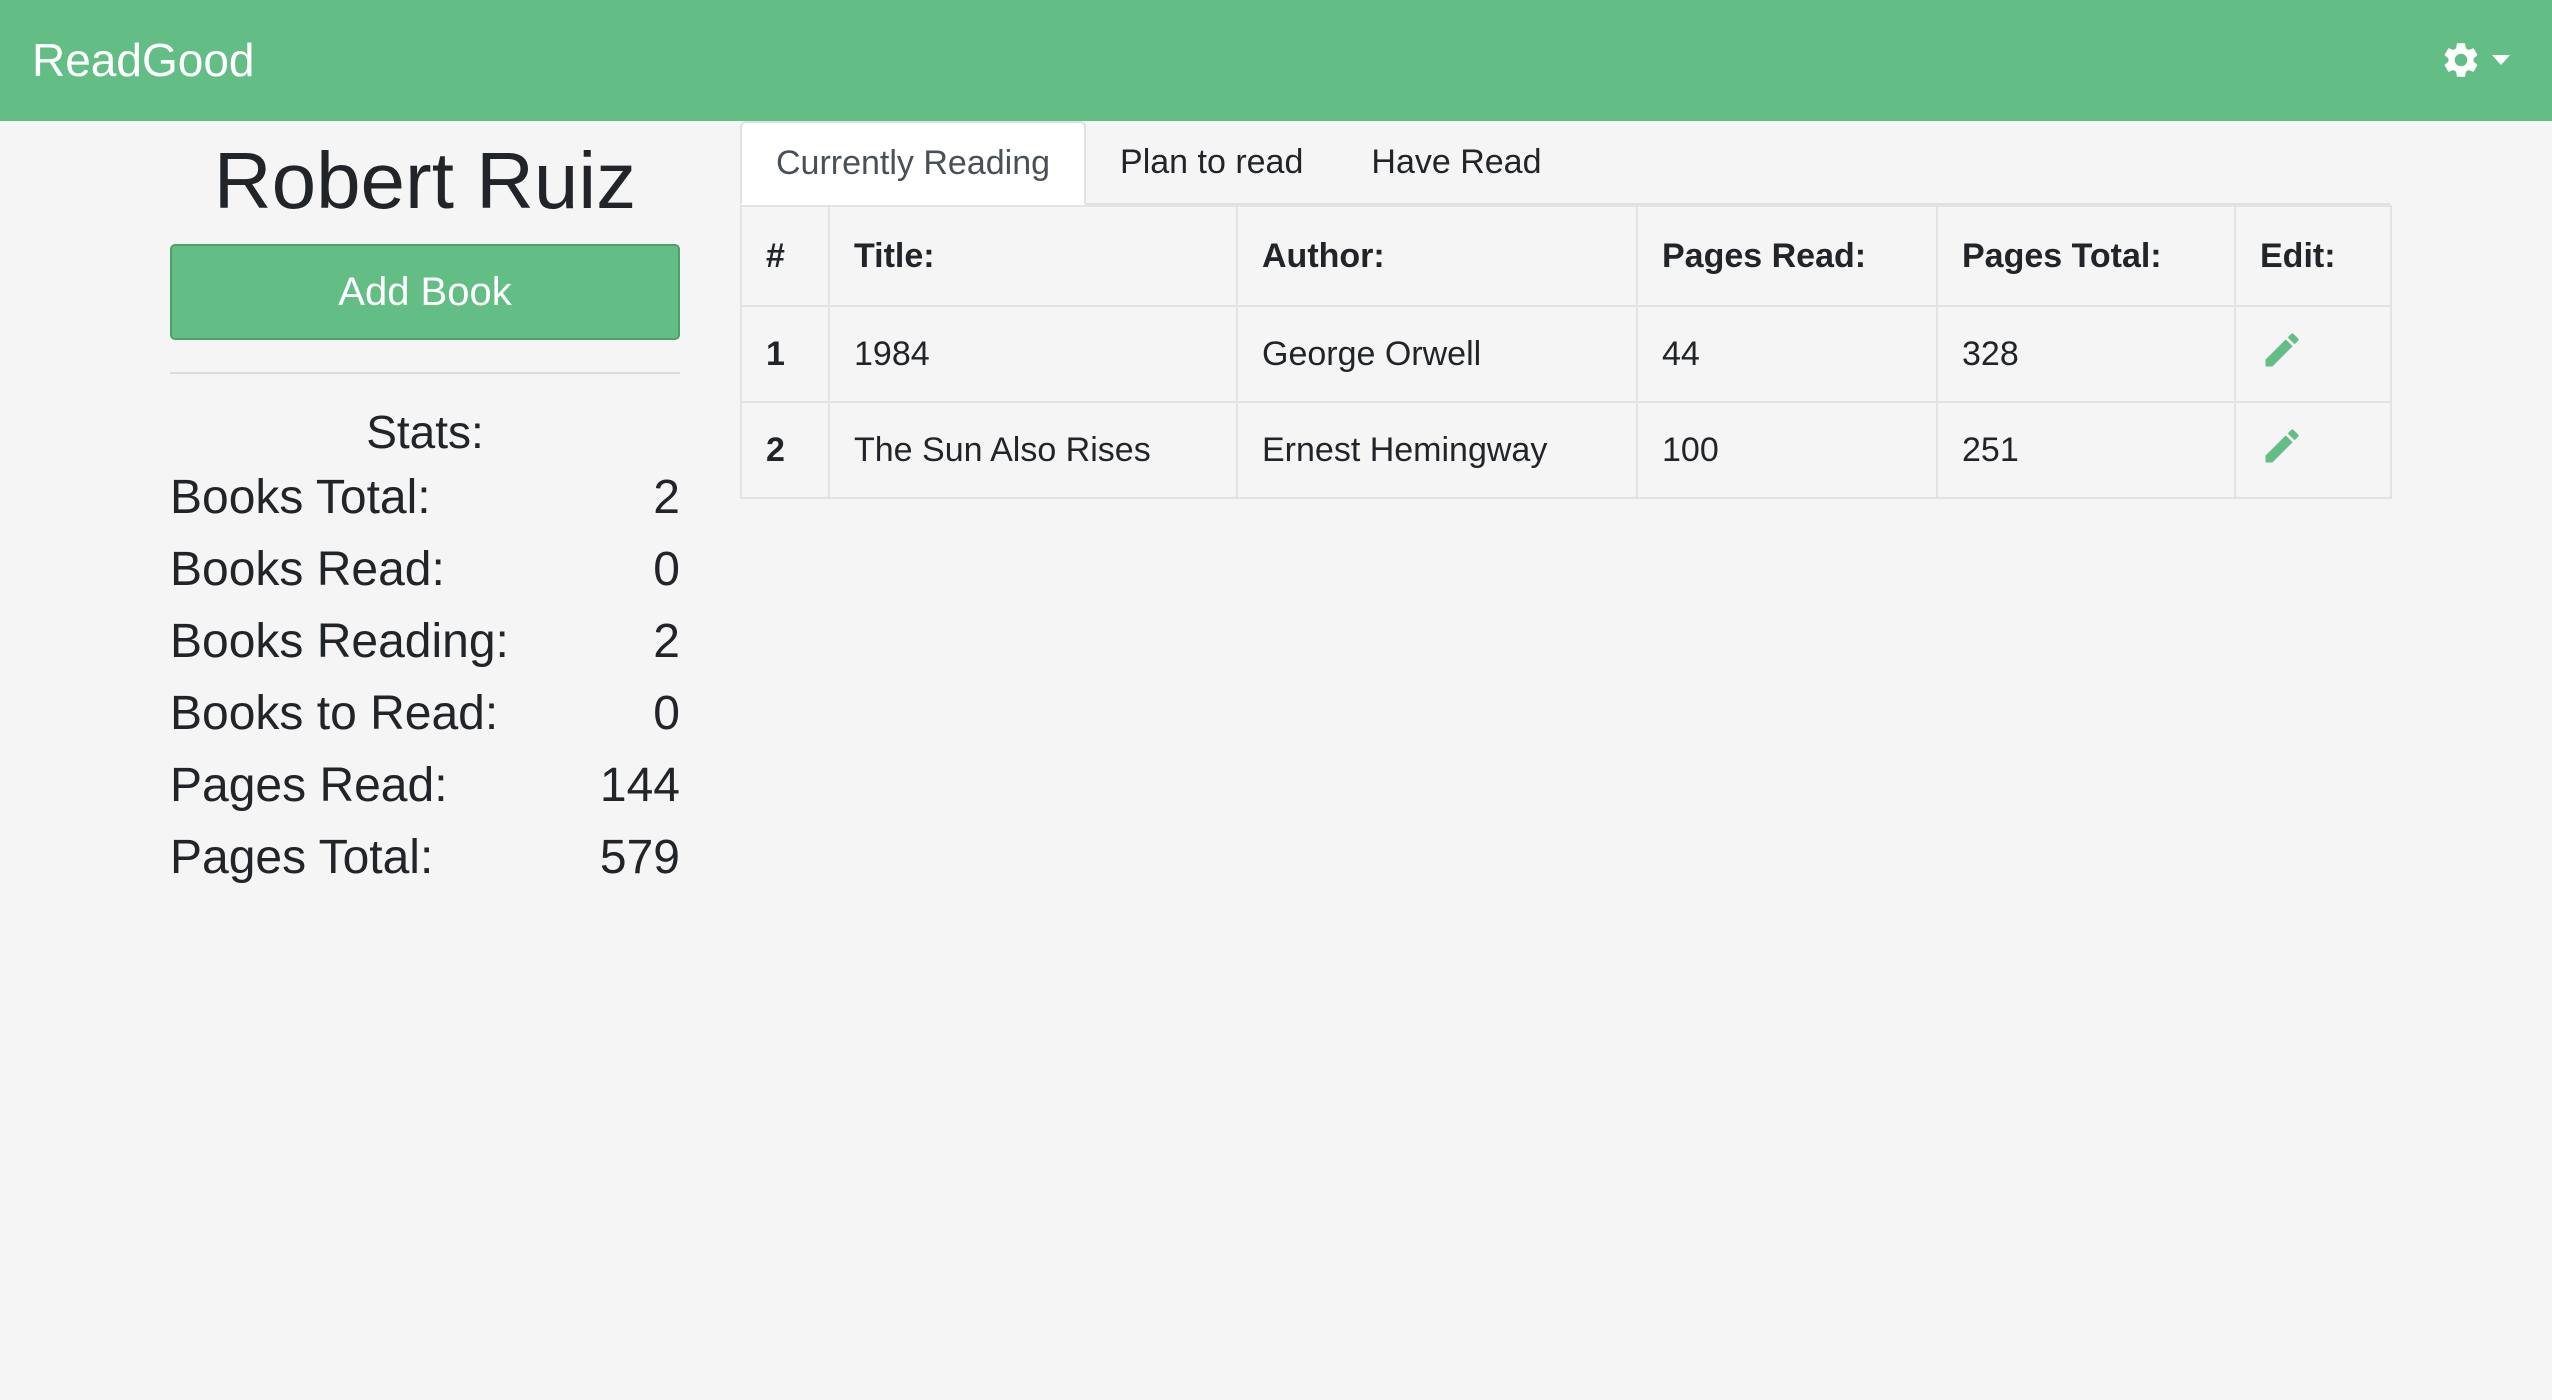  I want to click on book-pages-total: 328, so click(2086, 354).